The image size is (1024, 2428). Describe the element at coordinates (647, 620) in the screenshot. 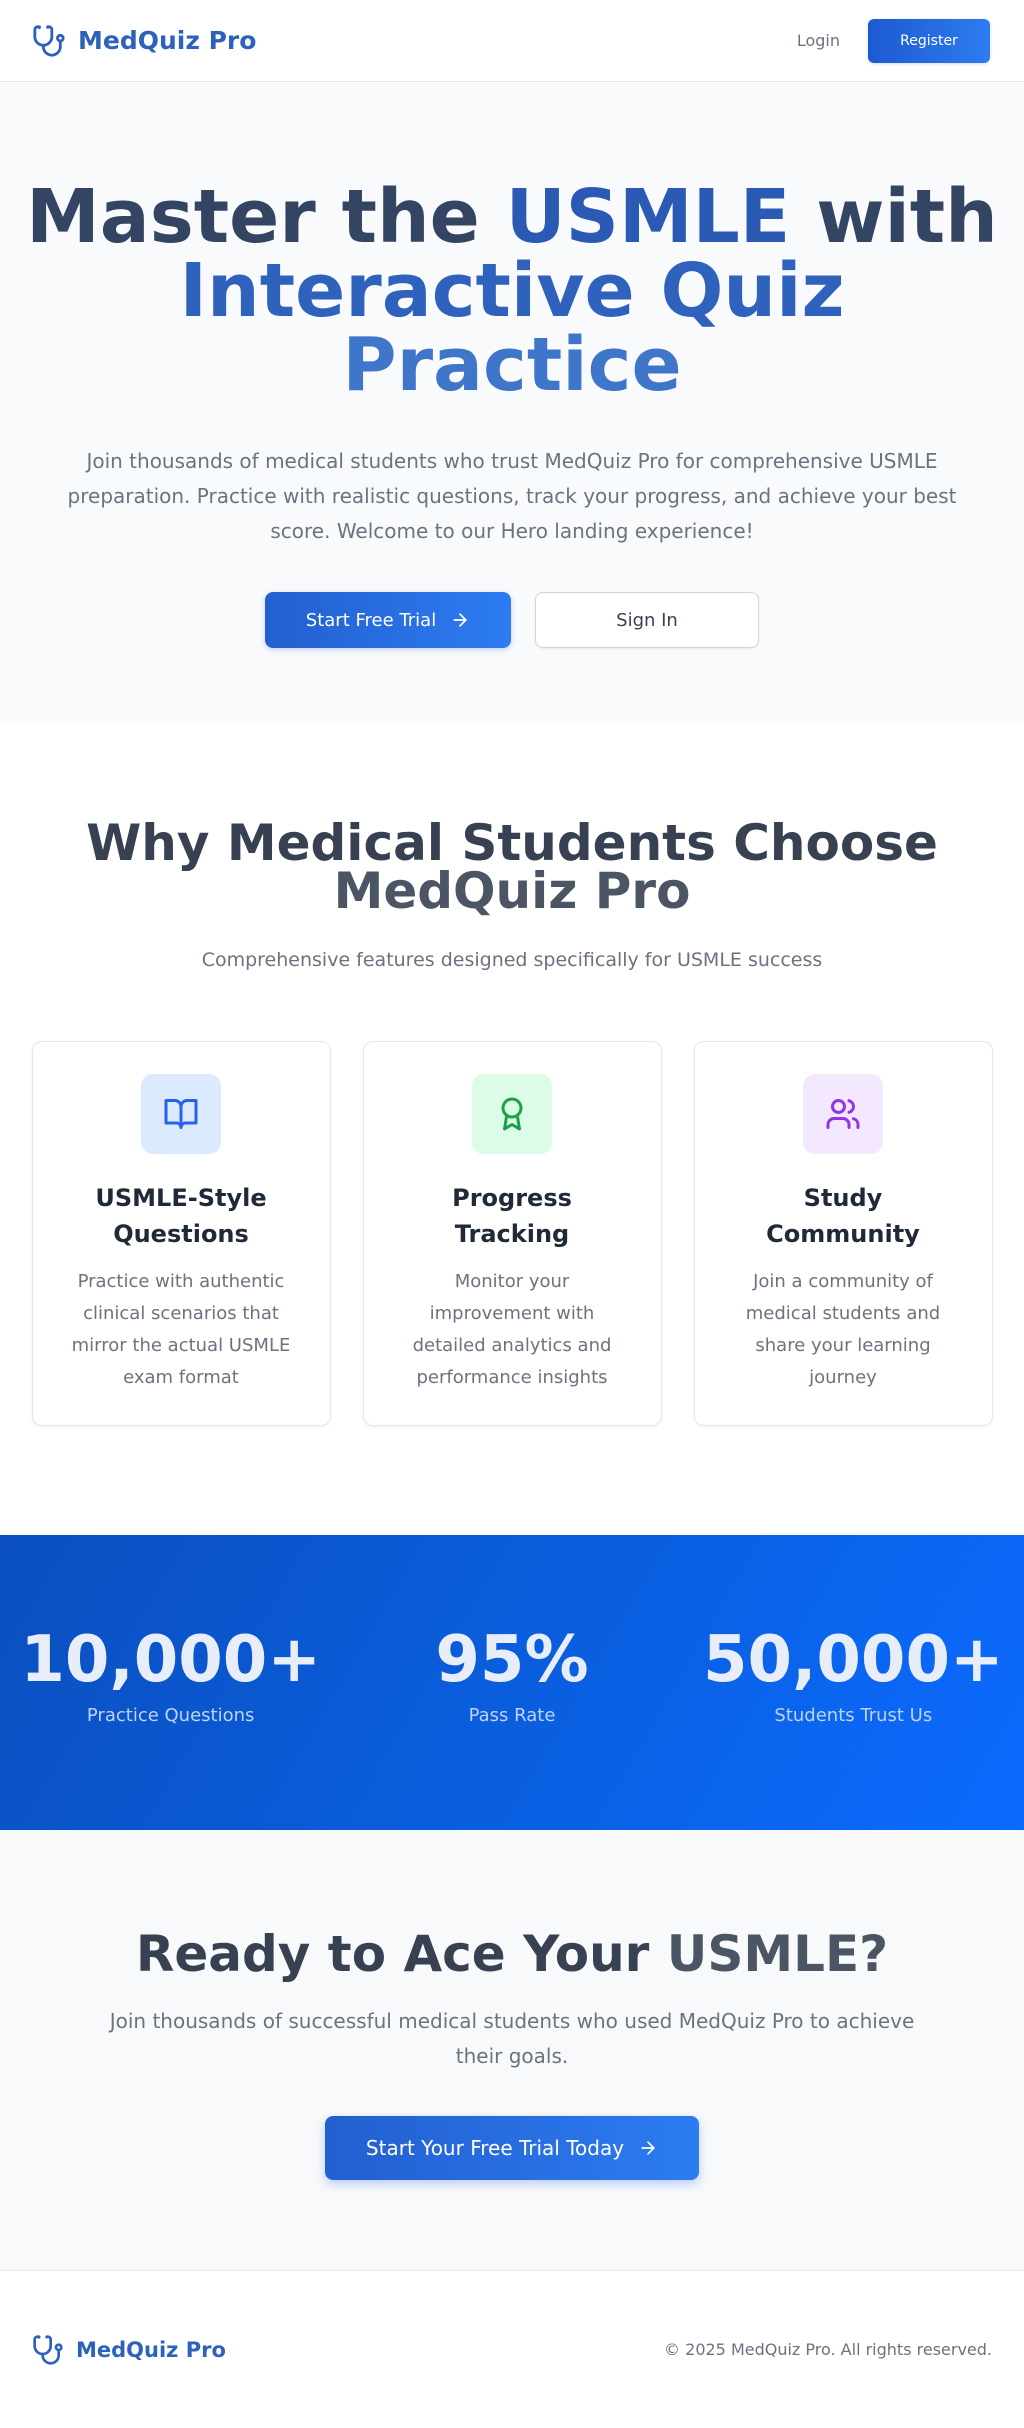

I see `sign-in-button: Sign In` at that location.